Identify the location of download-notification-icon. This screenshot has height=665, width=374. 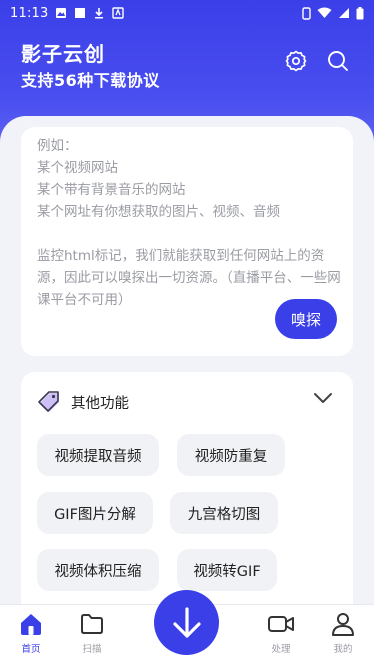
(99, 13).